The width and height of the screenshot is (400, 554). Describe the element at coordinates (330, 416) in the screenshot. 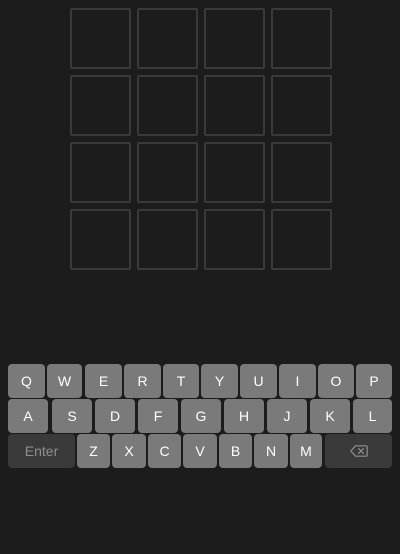

I see `key-k: K` at that location.